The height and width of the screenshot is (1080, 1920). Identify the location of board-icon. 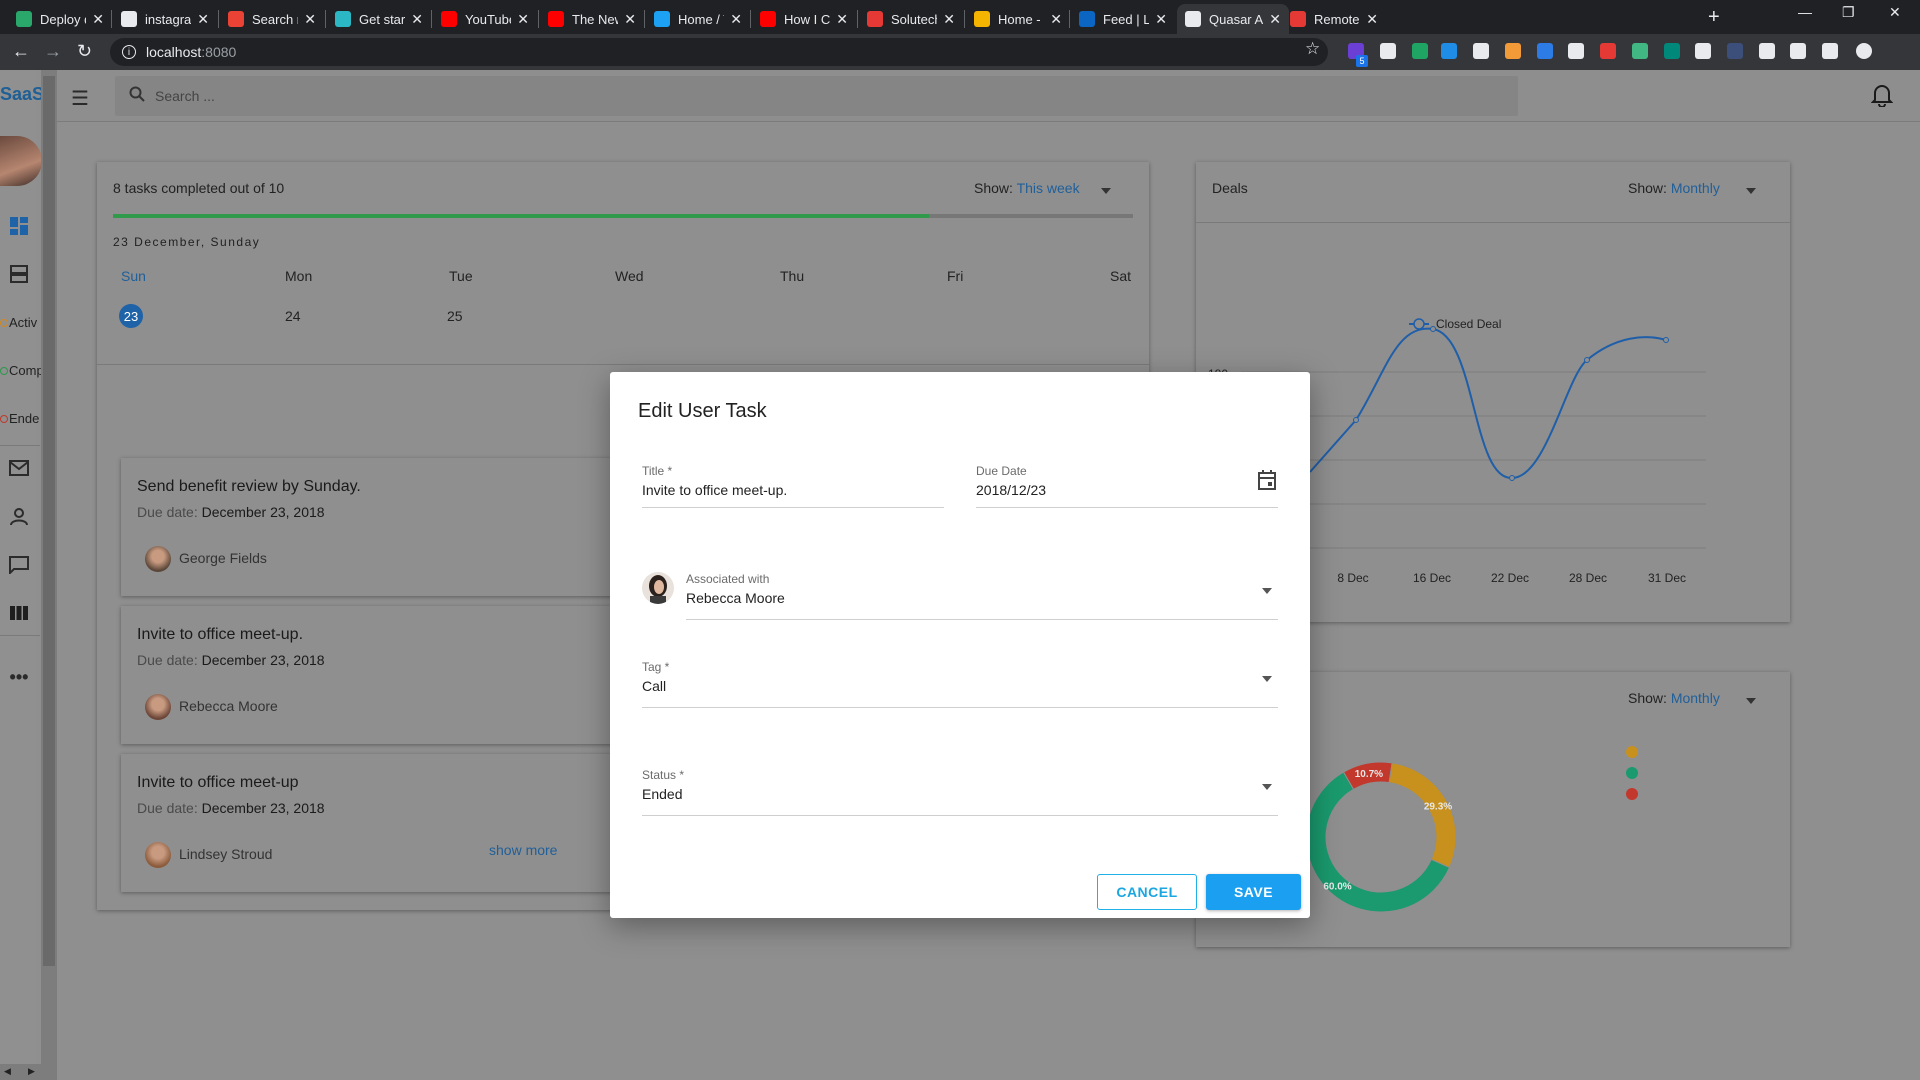
(19, 613).